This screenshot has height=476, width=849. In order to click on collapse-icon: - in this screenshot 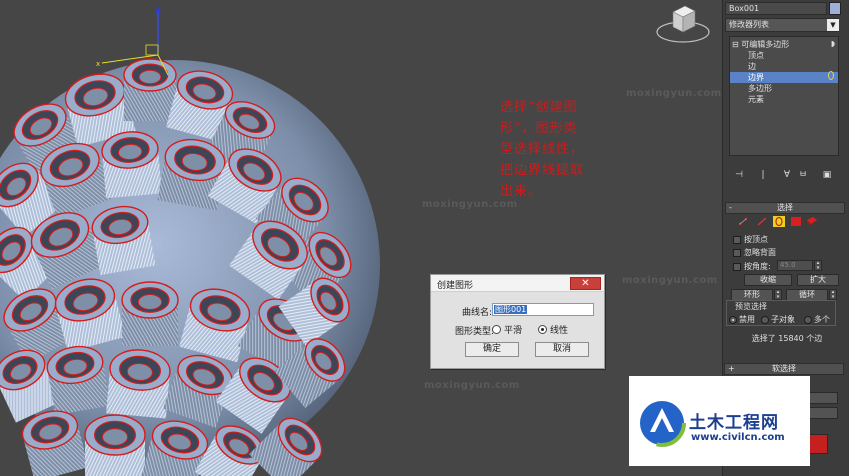, I will do `click(730, 207)`.